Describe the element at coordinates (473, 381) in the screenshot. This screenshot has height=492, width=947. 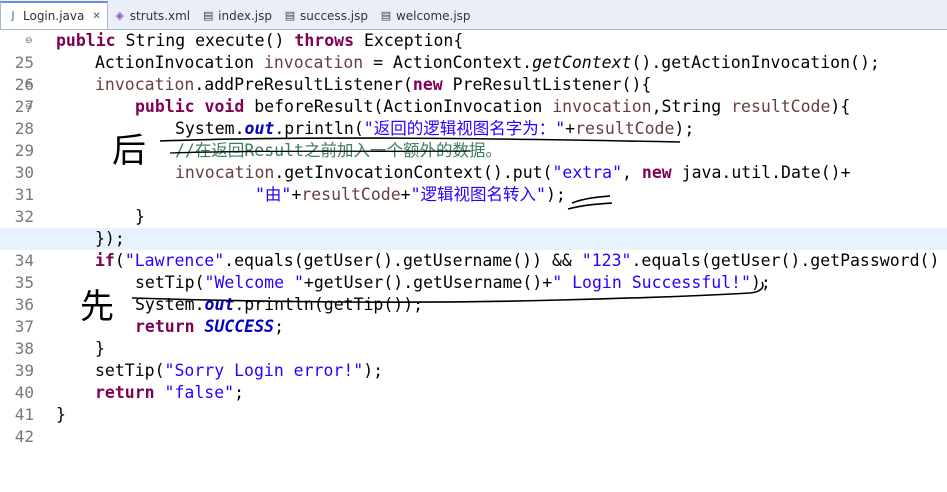
I see `code-line: 40 setTip("Sorry Login error!");` at that location.